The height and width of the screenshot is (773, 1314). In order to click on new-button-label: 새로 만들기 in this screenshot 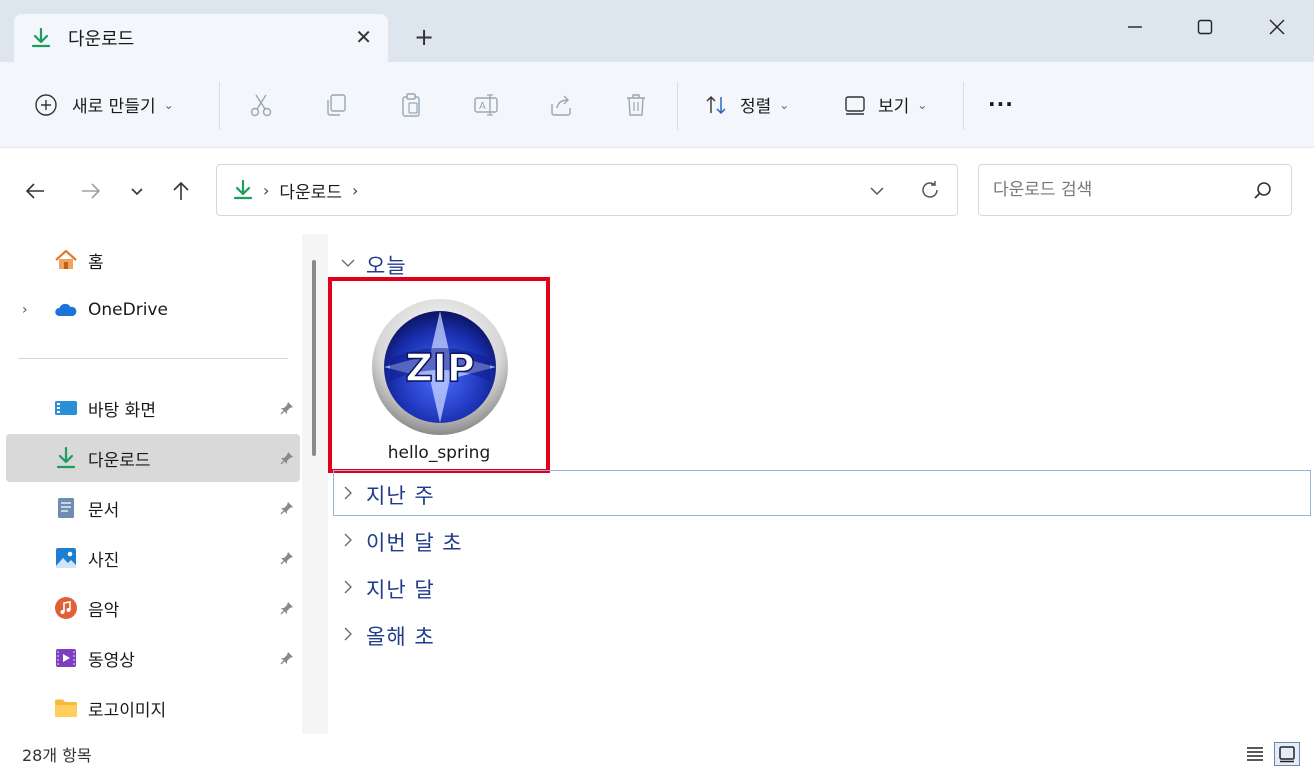, I will do `click(114, 107)`.